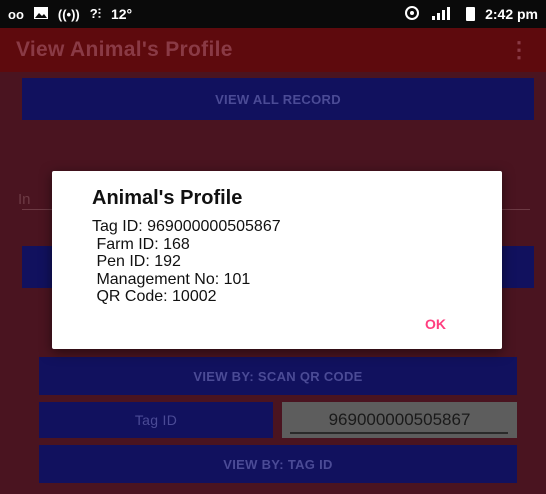 The height and width of the screenshot is (494, 546). What do you see at coordinates (68, 14) in the screenshot?
I see `hotspot-icon: ((•))` at bounding box center [68, 14].